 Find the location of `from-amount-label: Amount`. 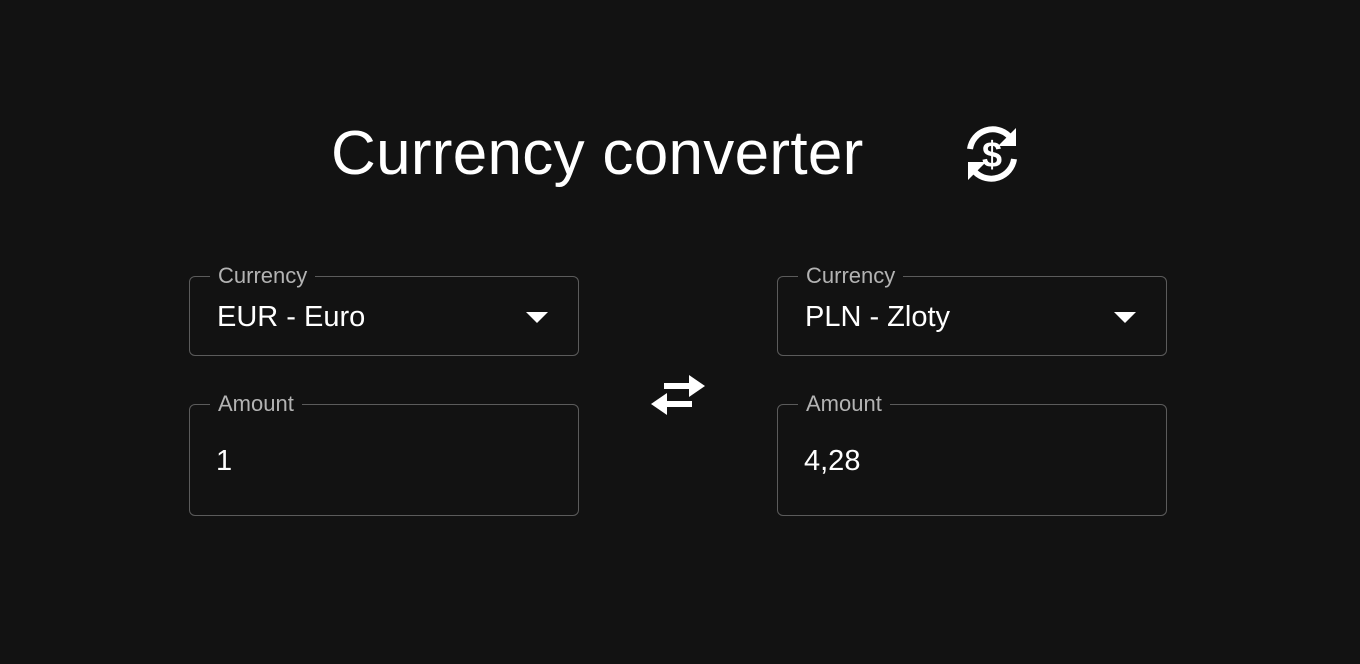

from-amount-label: Amount is located at coordinates (256, 404).